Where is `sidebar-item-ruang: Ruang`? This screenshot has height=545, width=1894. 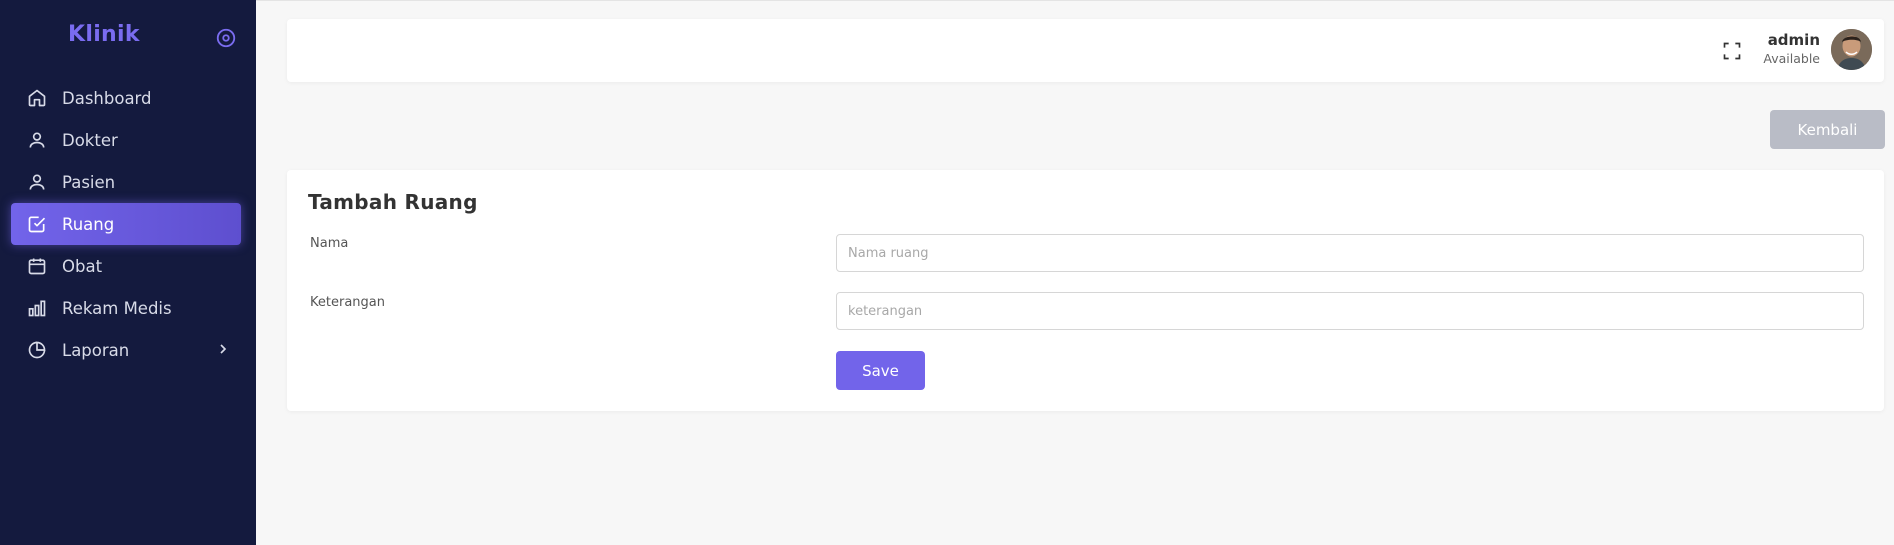
sidebar-item-ruang: Ruang is located at coordinates (126, 224).